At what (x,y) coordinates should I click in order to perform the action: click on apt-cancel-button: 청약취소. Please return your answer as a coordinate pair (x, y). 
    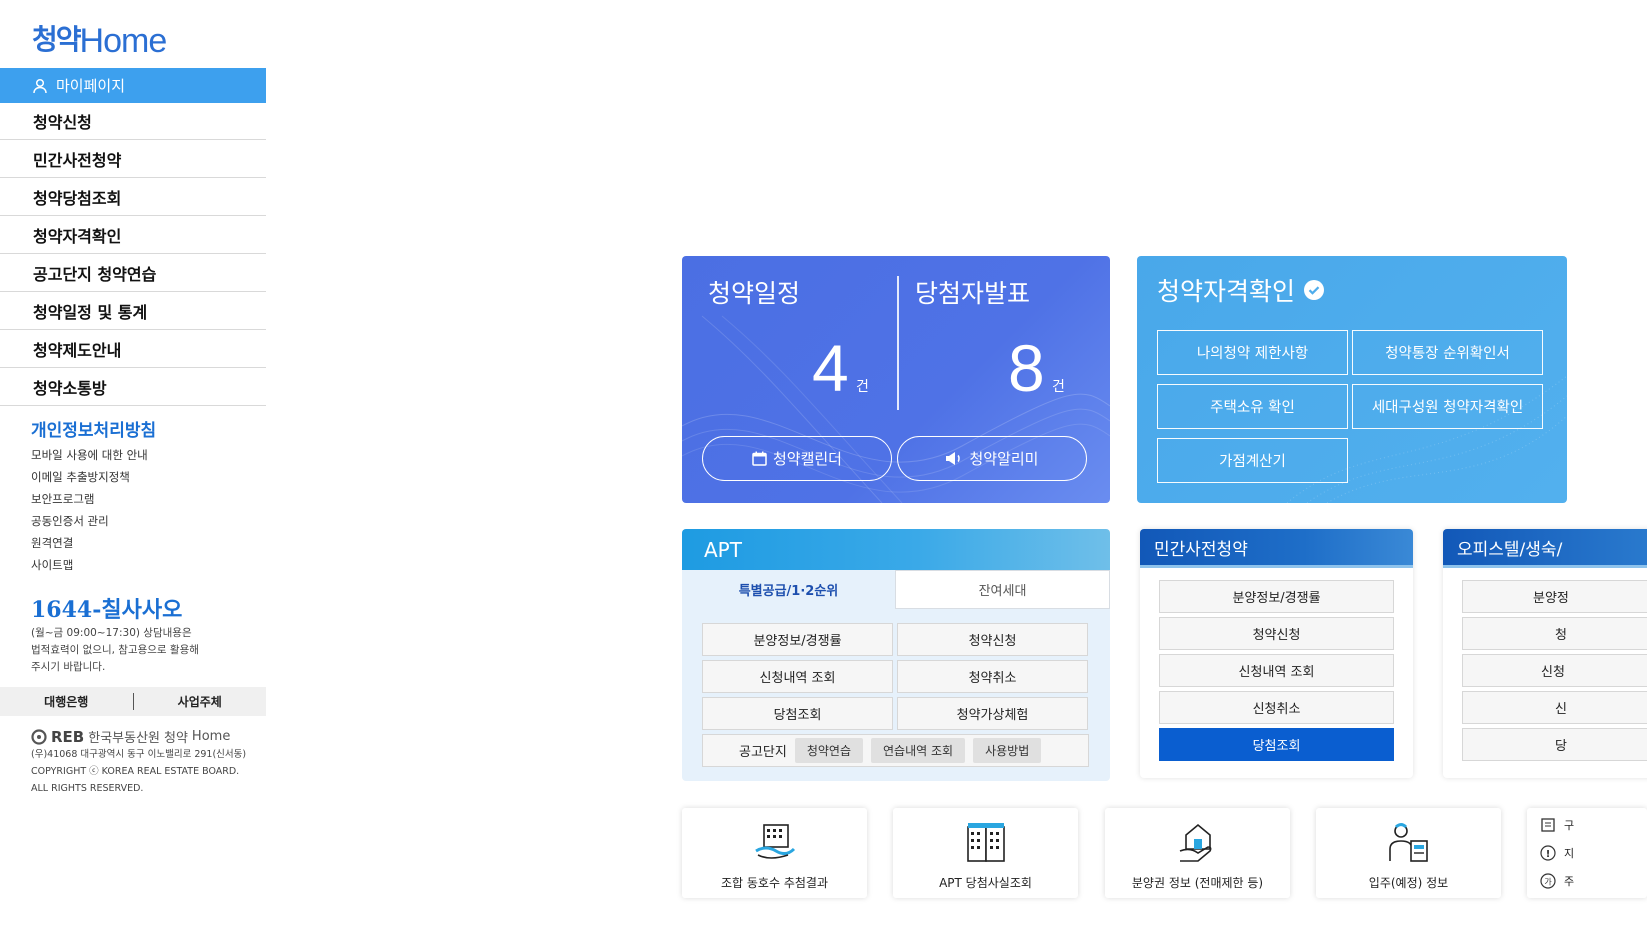
    Looking at the image, I should click on (992, 676).